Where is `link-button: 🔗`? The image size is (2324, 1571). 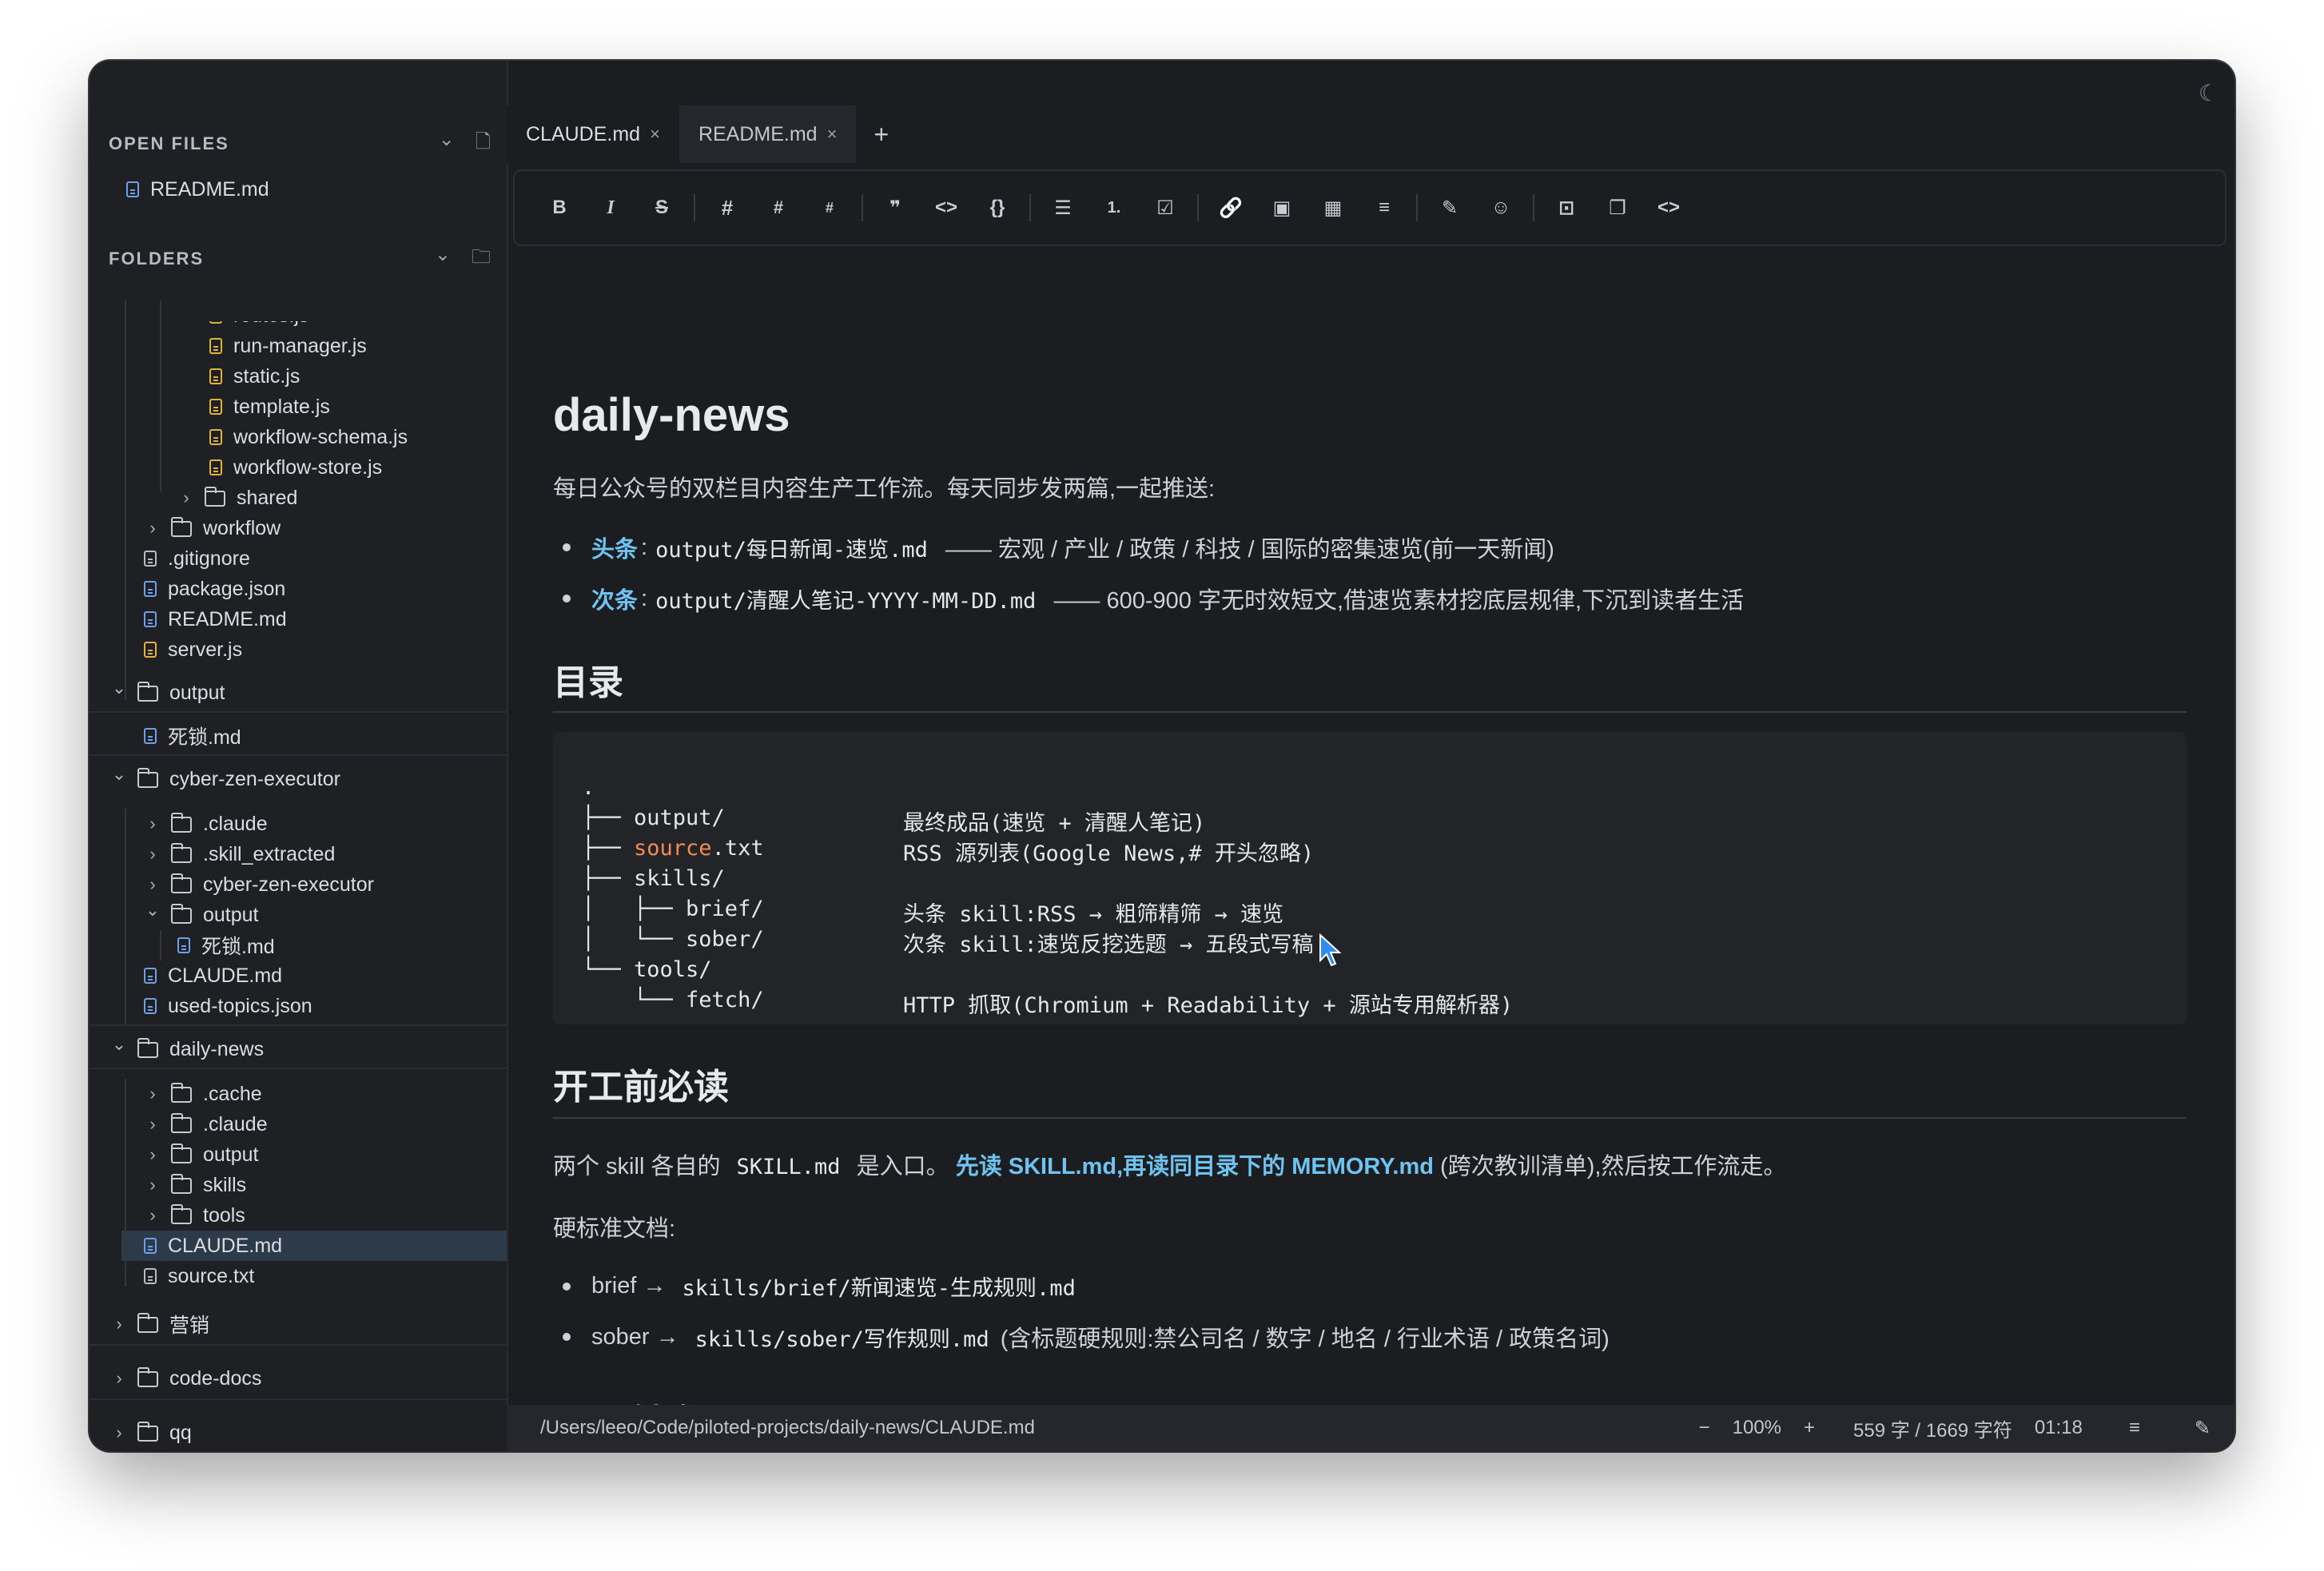
link-button: 🔗 is located at coordinates (1230, 208).